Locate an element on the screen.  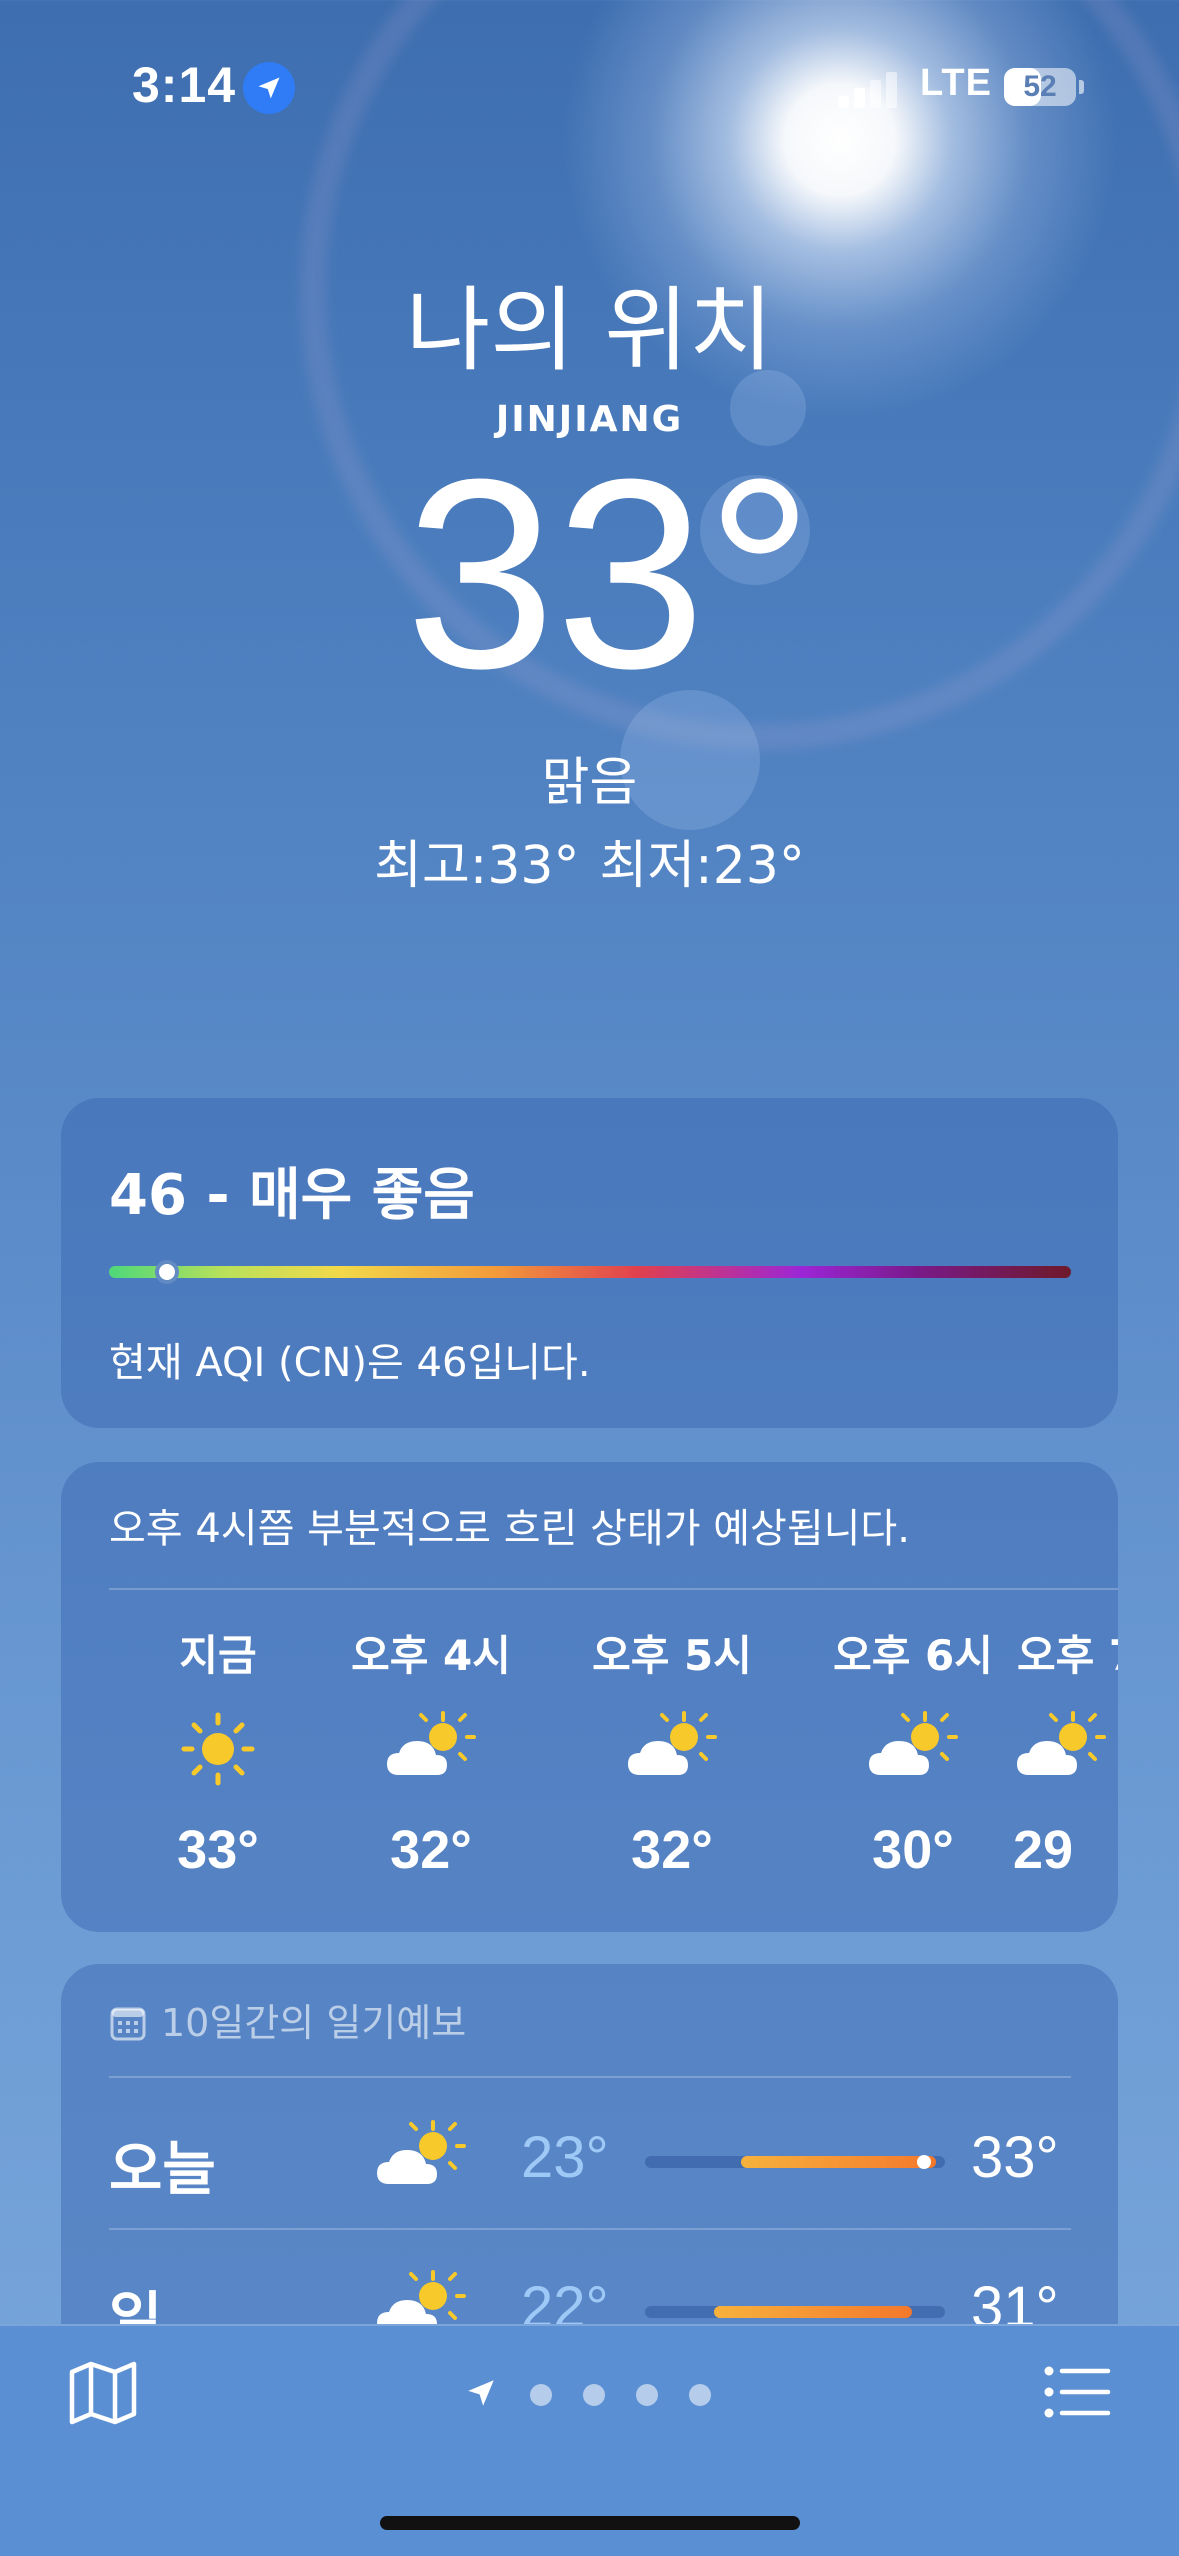
battery-icon: 52 is located at coordinates (1040, 87).